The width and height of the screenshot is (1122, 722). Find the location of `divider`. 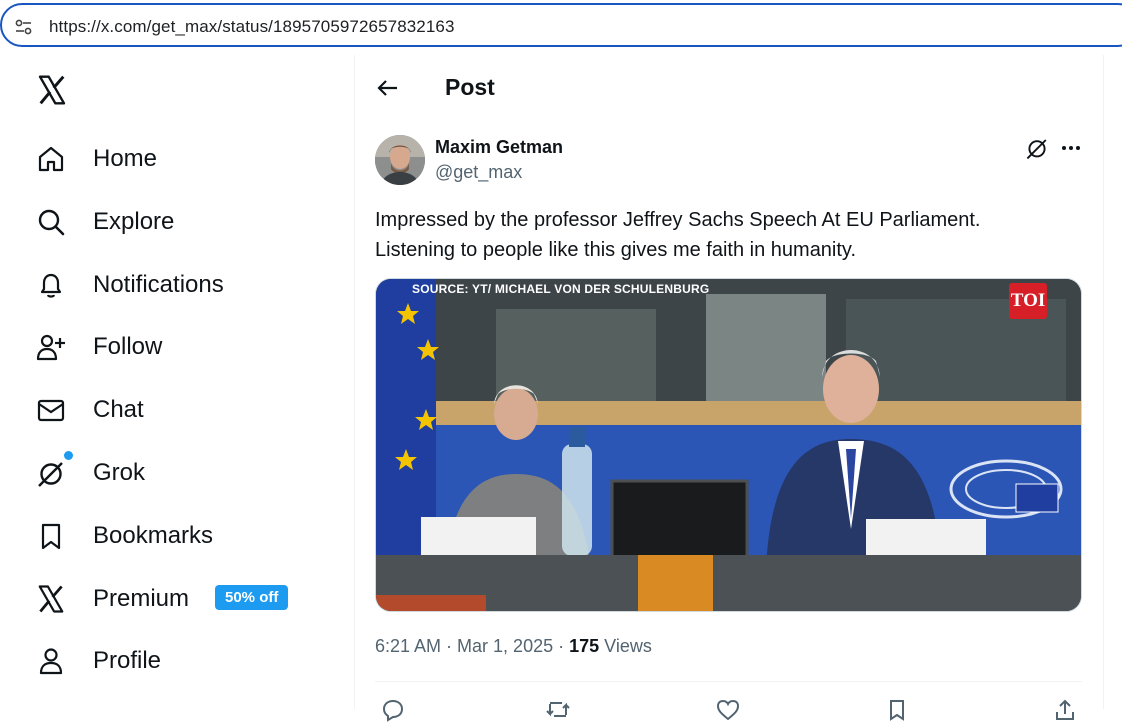

divider is located at coordinates (728, 681).